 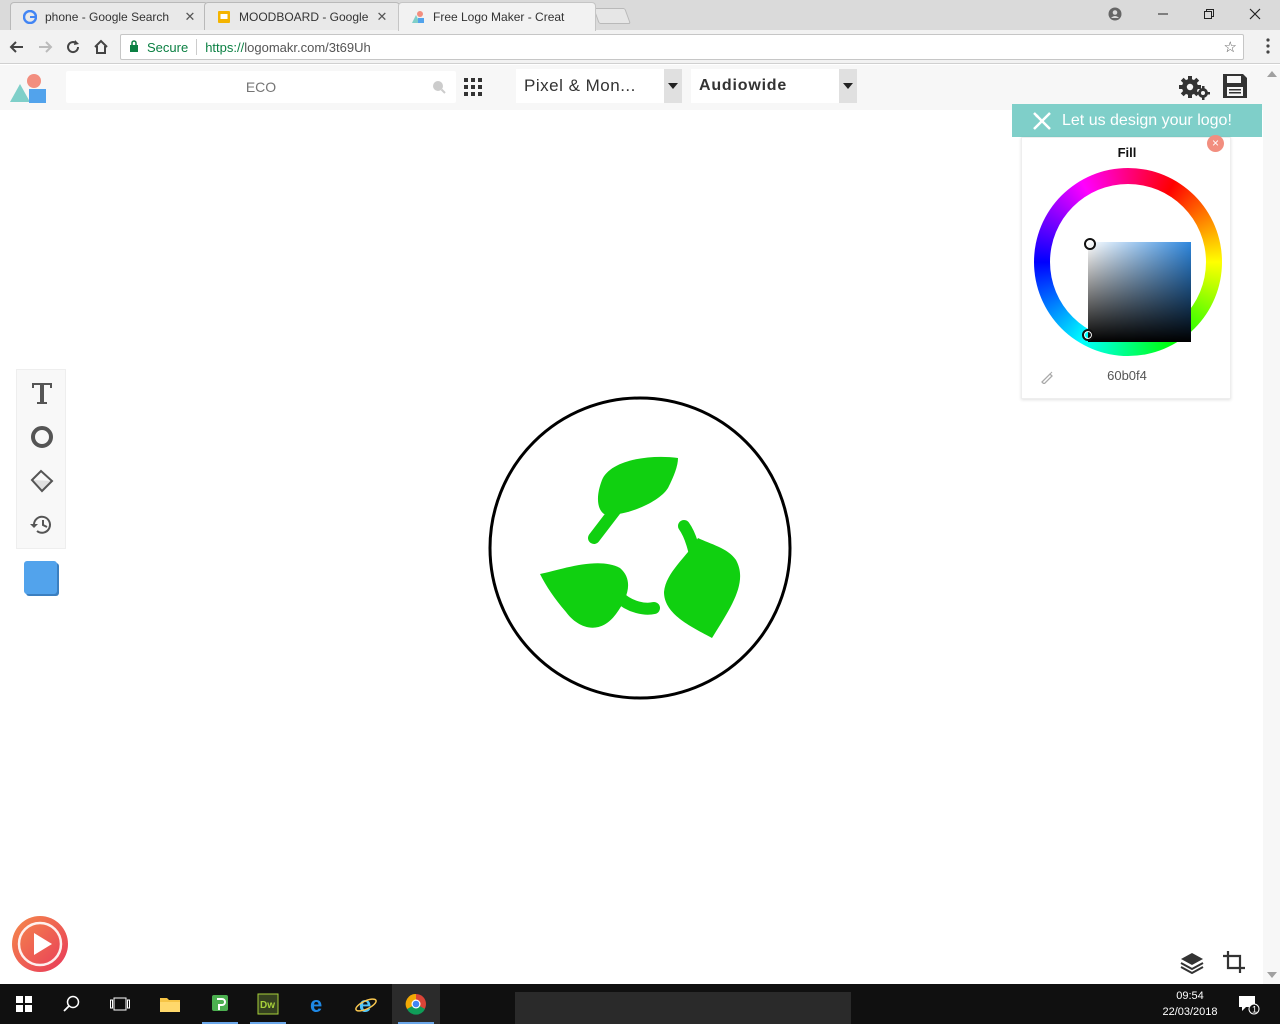 I want to click on logo-ring, so click(x=640, y=548).